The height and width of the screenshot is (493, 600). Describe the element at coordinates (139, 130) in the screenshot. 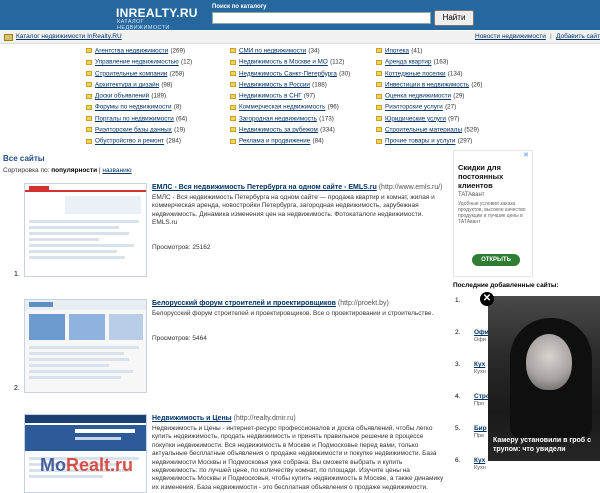

I see `category-item: Риэлторские базы данных (19)` at that location.